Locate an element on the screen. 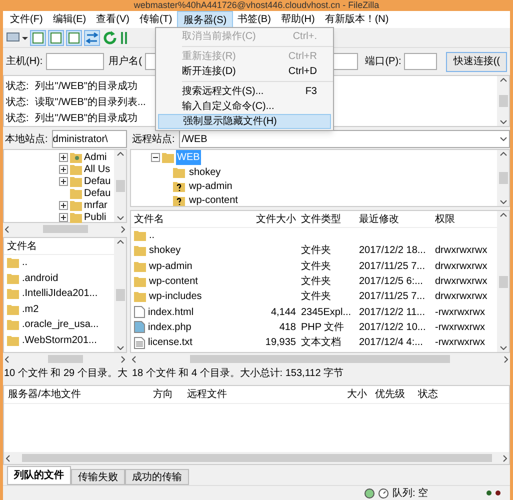  column-header: 最近修改 is located at coordinates (394, 219).